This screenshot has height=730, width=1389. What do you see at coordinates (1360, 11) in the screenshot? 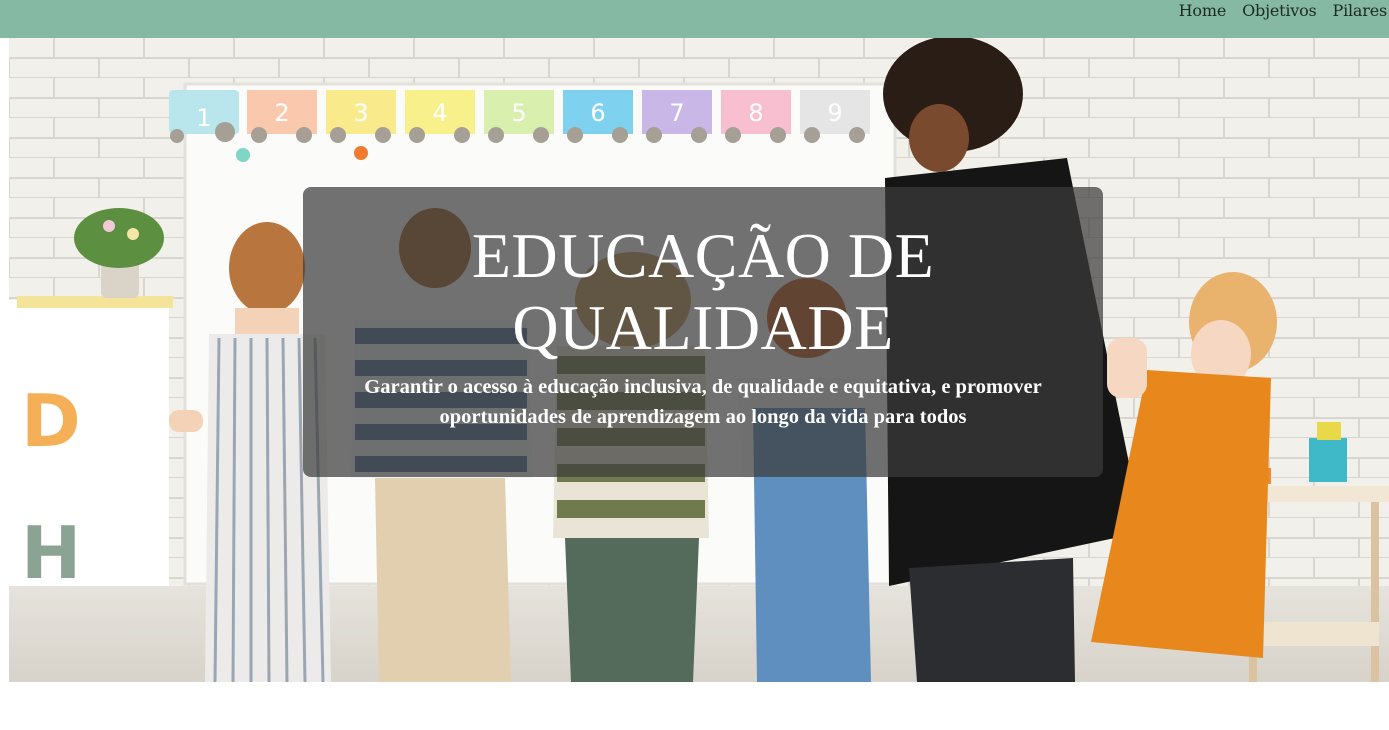
I see `nav-link-pilares: Pilares` at bounding box center [1360, 11].